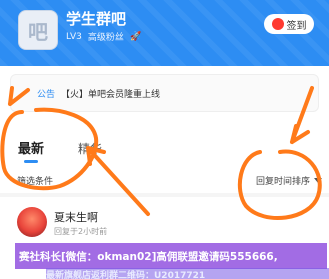 The image size is (329, 279). What do you see at coordinates (96, 19) in the screenshot?
I see `group-name: 学生群吧` at bounding box center [96, 19].